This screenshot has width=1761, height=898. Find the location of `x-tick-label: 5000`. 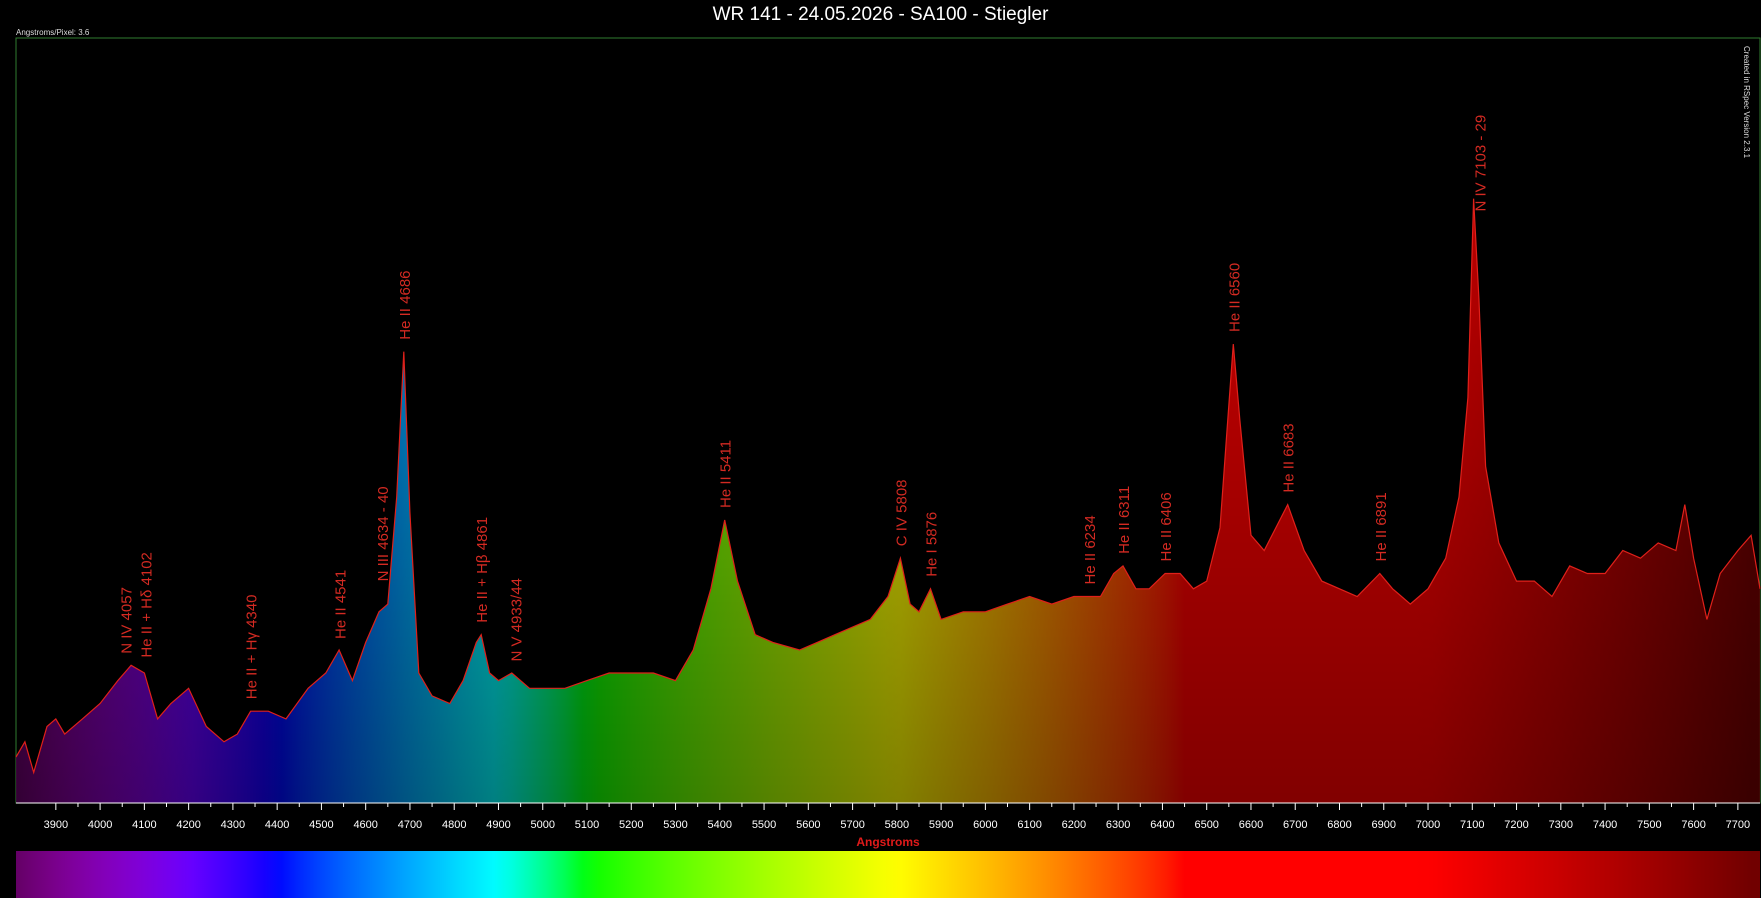

x-tick-label: 5000 is located at coordinates (542, 825).